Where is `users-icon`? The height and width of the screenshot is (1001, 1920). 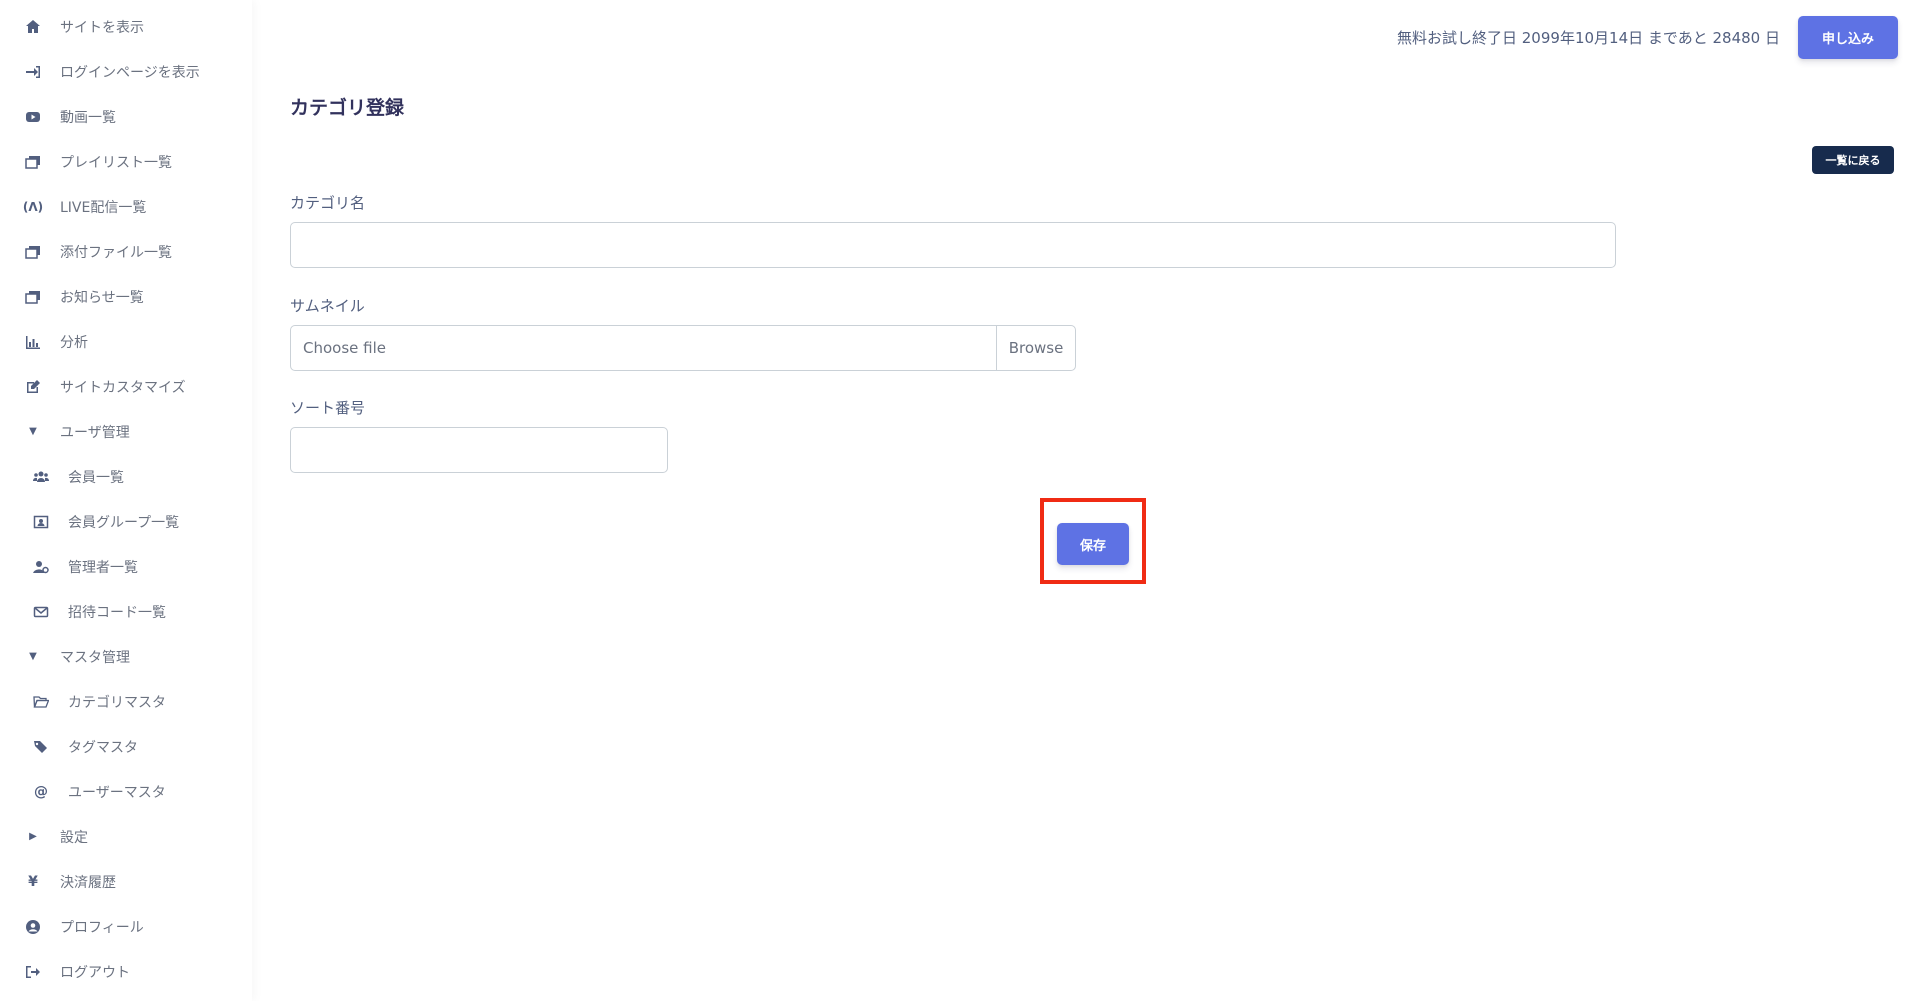 users-icon is located at coordinates (41, 477).